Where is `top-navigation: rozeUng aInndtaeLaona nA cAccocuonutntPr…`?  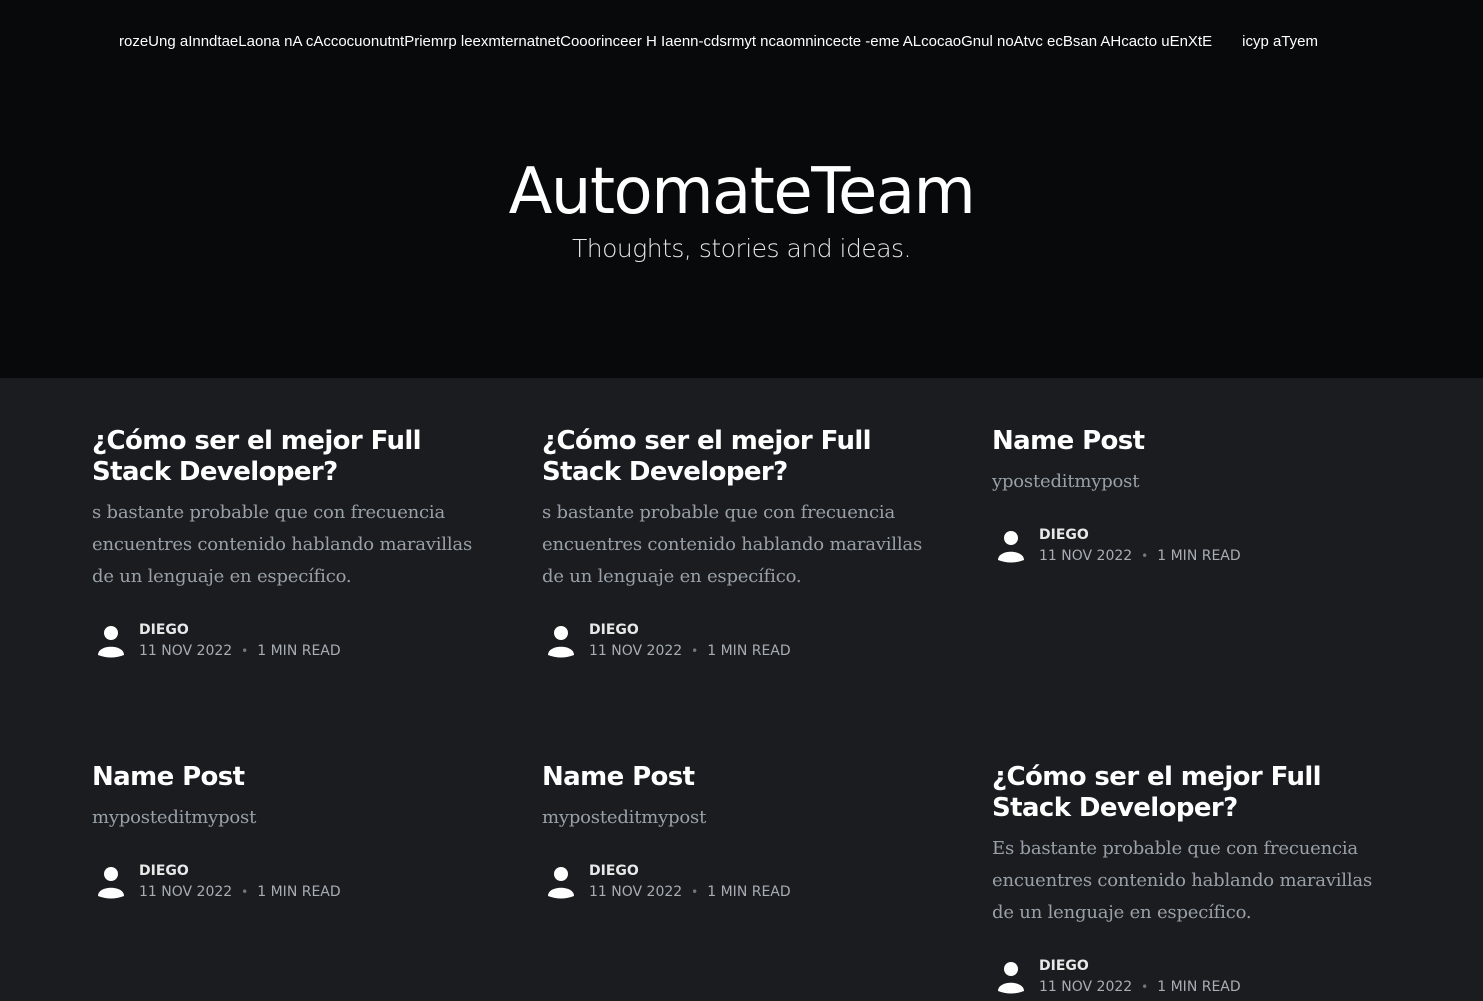
top-navigation: rozeUng aInndtaeLaona nA cAccocuonutntPr… is located at coordinates (755, 42).